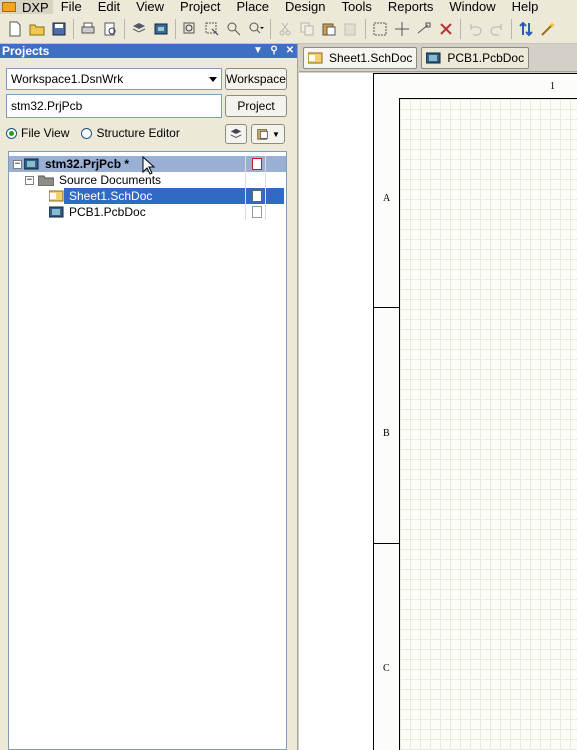 This screenshot has height=750, width=577. What do you see at coordinates (114, 79) in the screenshot?
I see `workspace-select: Workspace1.DsnWrk` at bounding box center [114, 79].